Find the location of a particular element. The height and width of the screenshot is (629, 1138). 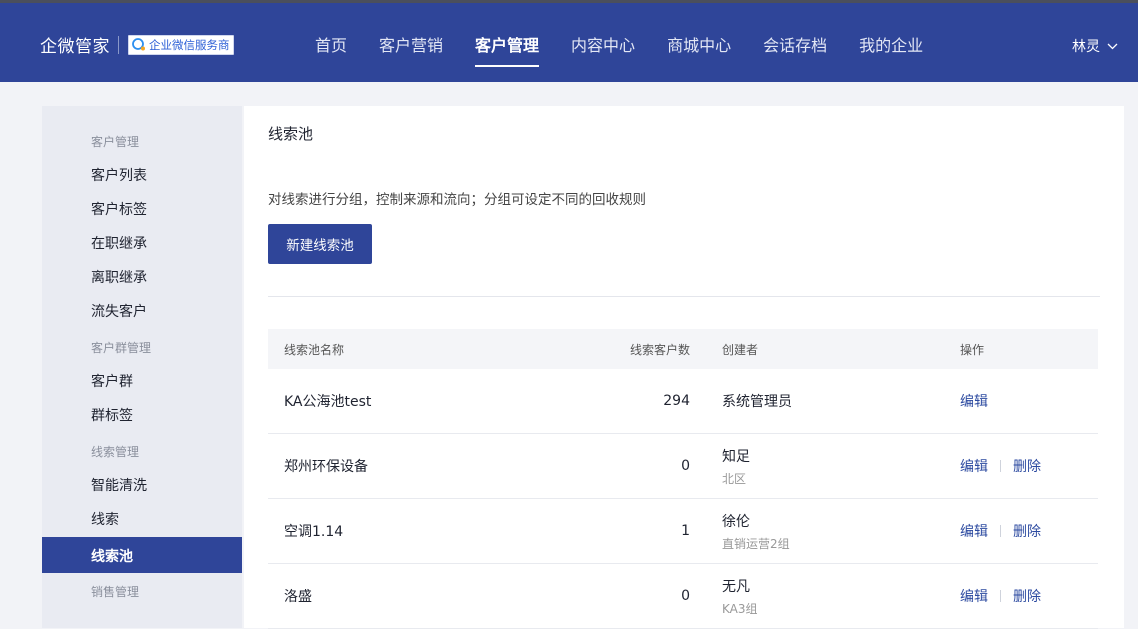

table-row: 郑州环保设备 0 知足 北区 编辑 删除 is located at coordinates (683, 466).